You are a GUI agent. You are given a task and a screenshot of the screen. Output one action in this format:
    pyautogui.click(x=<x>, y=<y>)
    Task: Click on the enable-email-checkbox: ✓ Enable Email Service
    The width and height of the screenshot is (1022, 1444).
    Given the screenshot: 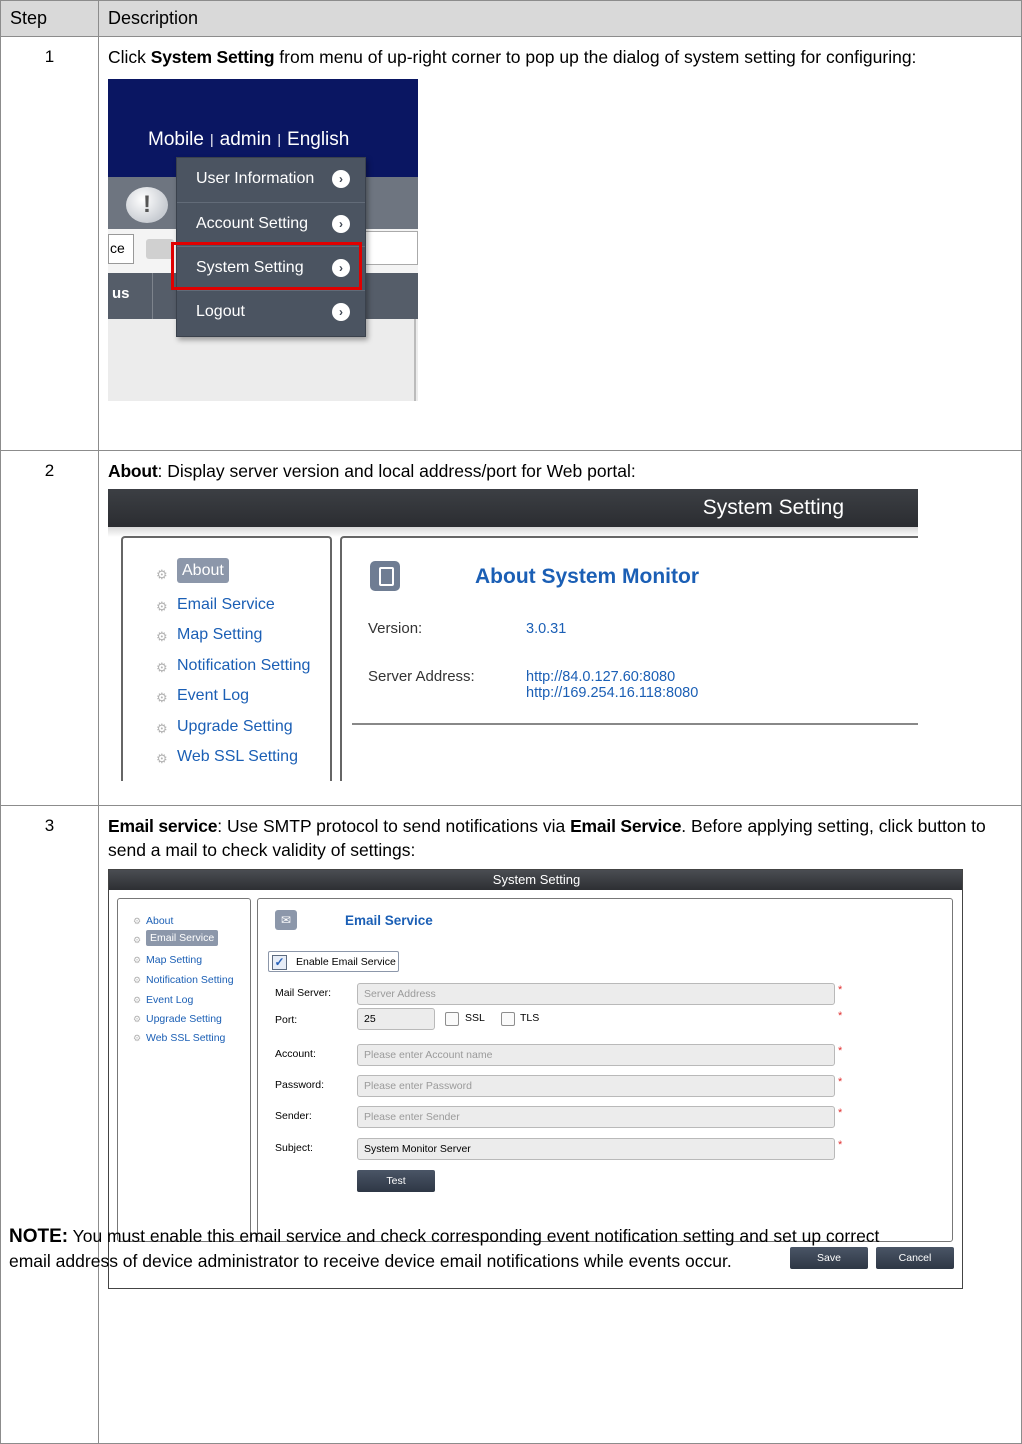 What is the action you would take?
    pyautogui.click(x=333, y=961)
    